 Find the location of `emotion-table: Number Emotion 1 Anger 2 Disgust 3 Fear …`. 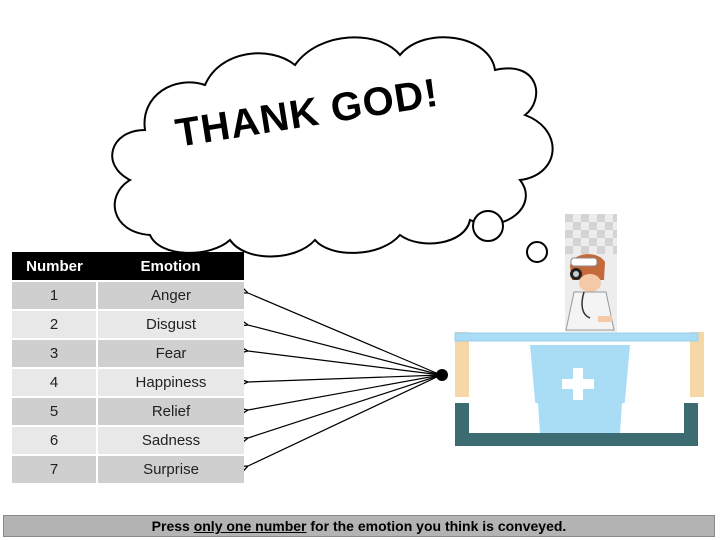

emotion-table: Number Emotion 1 Anger 2 Disgust 3 Fear … is located at coordinates (128, 367).